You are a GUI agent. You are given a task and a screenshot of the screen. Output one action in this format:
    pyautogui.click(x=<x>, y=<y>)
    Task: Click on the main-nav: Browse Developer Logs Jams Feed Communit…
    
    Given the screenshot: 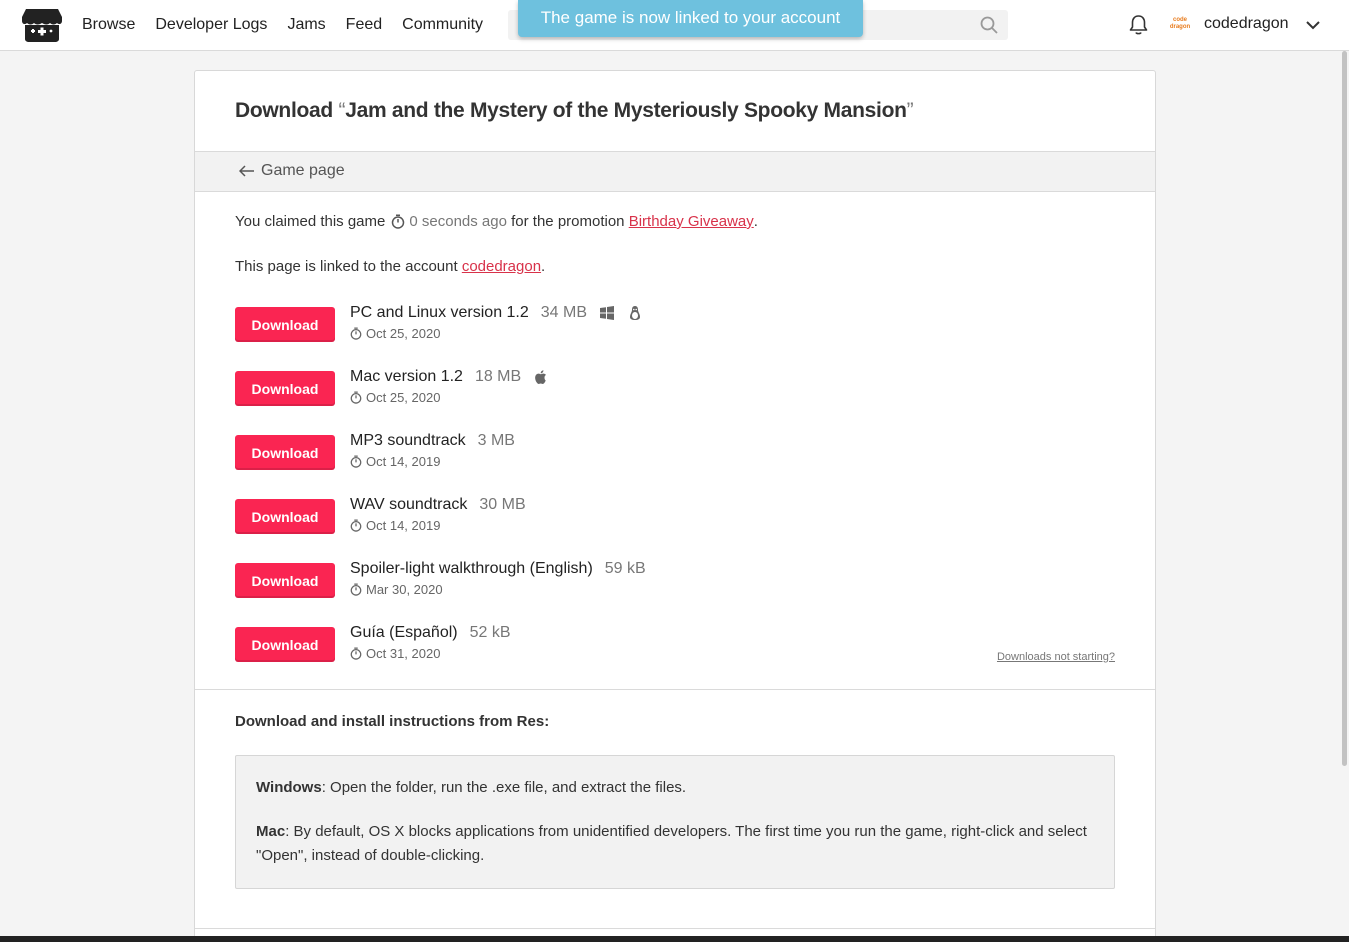 What is the action you would take?
    pyautogui.click(x=282, y=25)
    